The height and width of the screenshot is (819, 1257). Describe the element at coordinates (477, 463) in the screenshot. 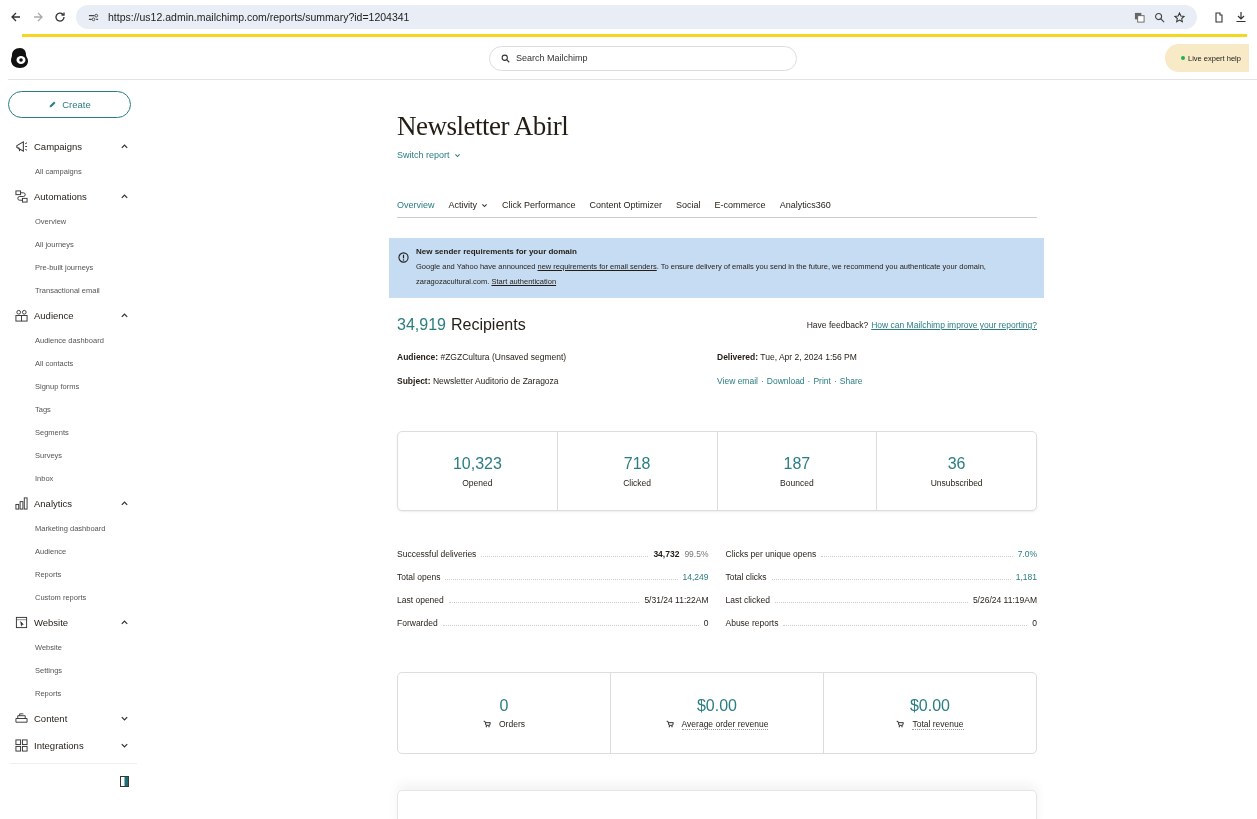

I see `stat-value: 10,323` at that location.